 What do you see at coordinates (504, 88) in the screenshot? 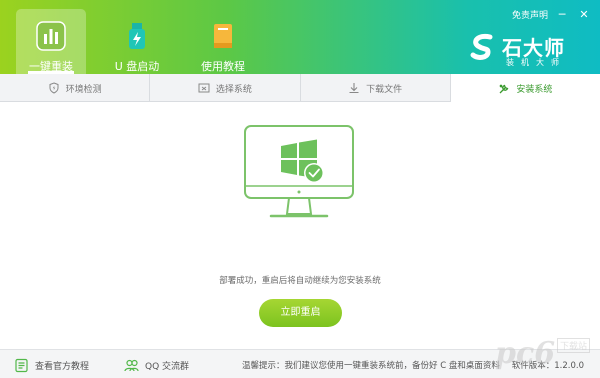
I see `wrench-icon` at bounding box center [504, 88].